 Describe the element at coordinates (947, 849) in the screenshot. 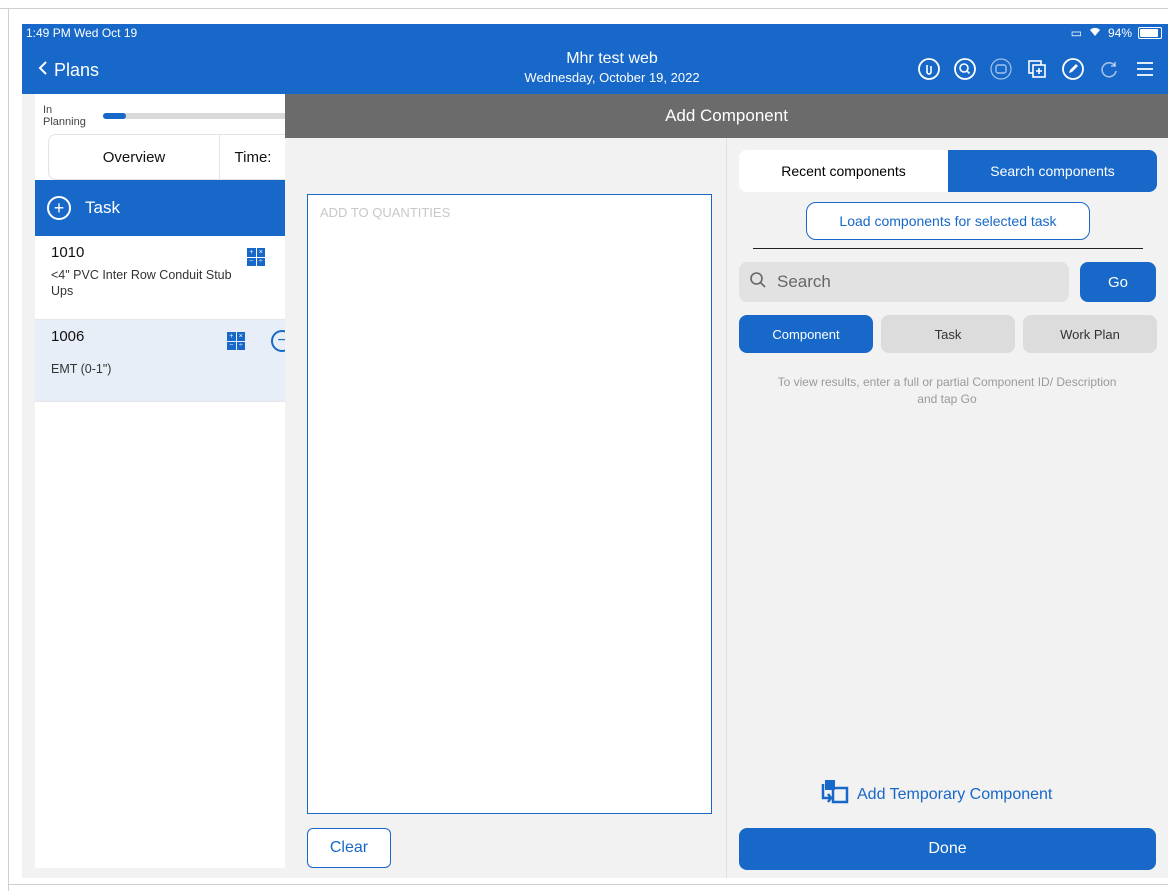

I see `done-button: Done` at that location.